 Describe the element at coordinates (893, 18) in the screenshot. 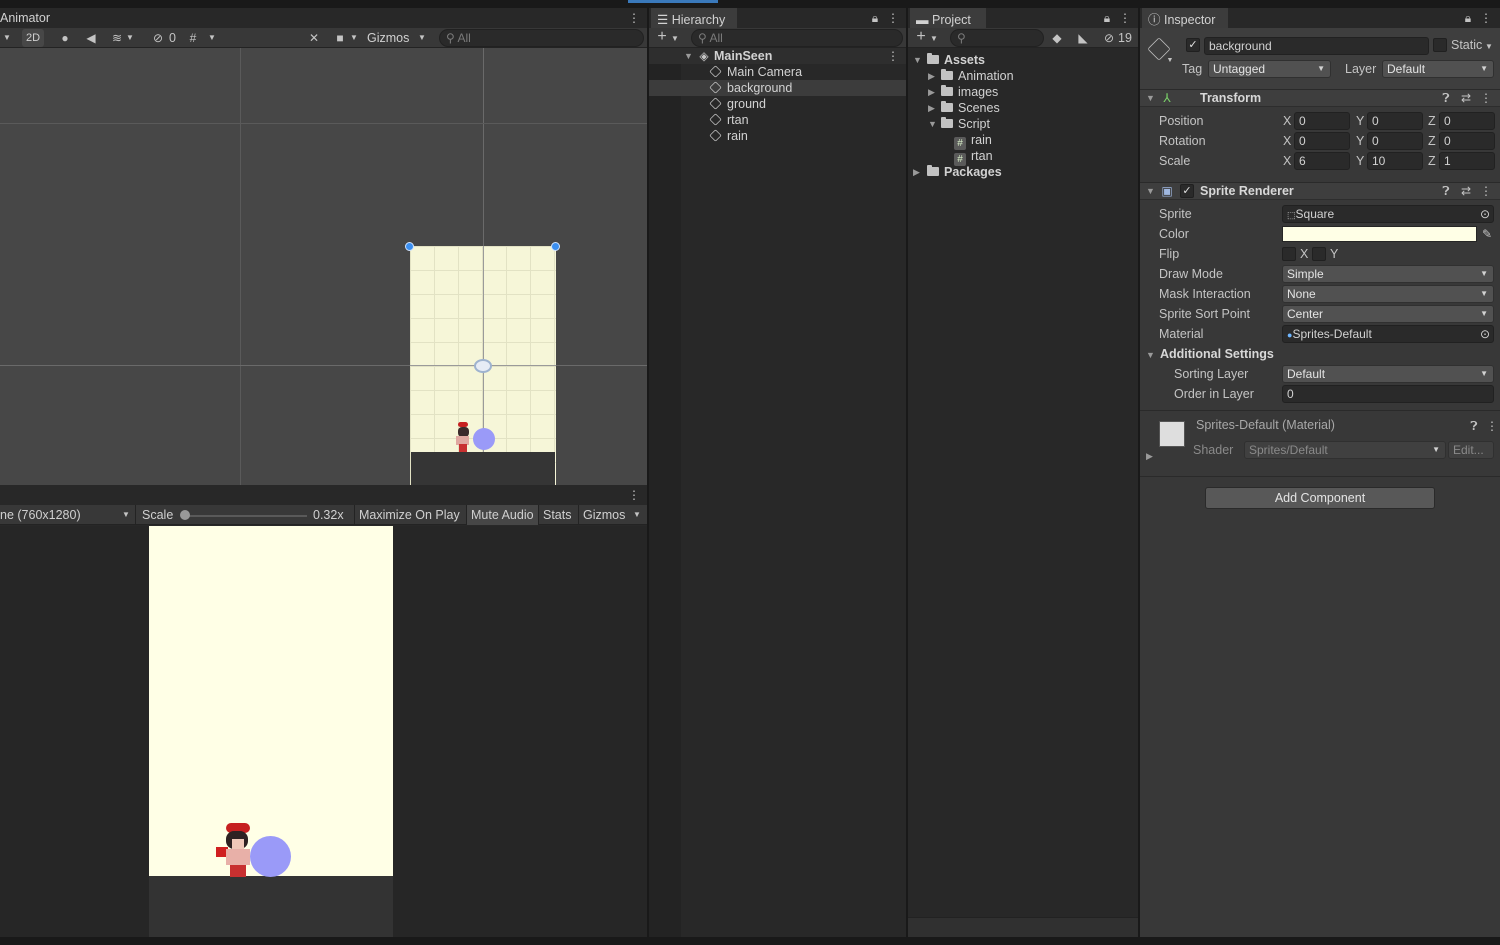

I see `hierarchy-menu-icon: ⋮` at that location.